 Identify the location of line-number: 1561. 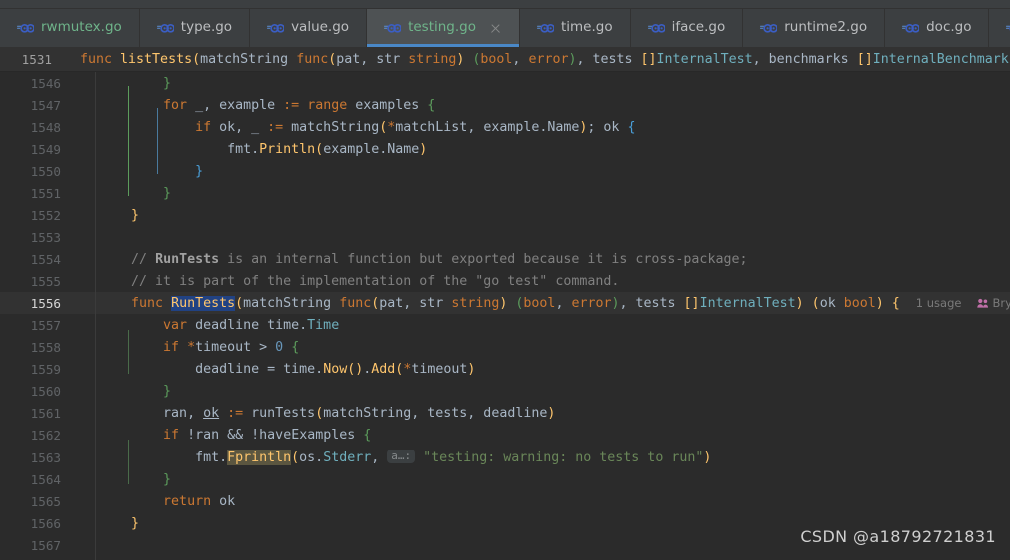
(45, 413).